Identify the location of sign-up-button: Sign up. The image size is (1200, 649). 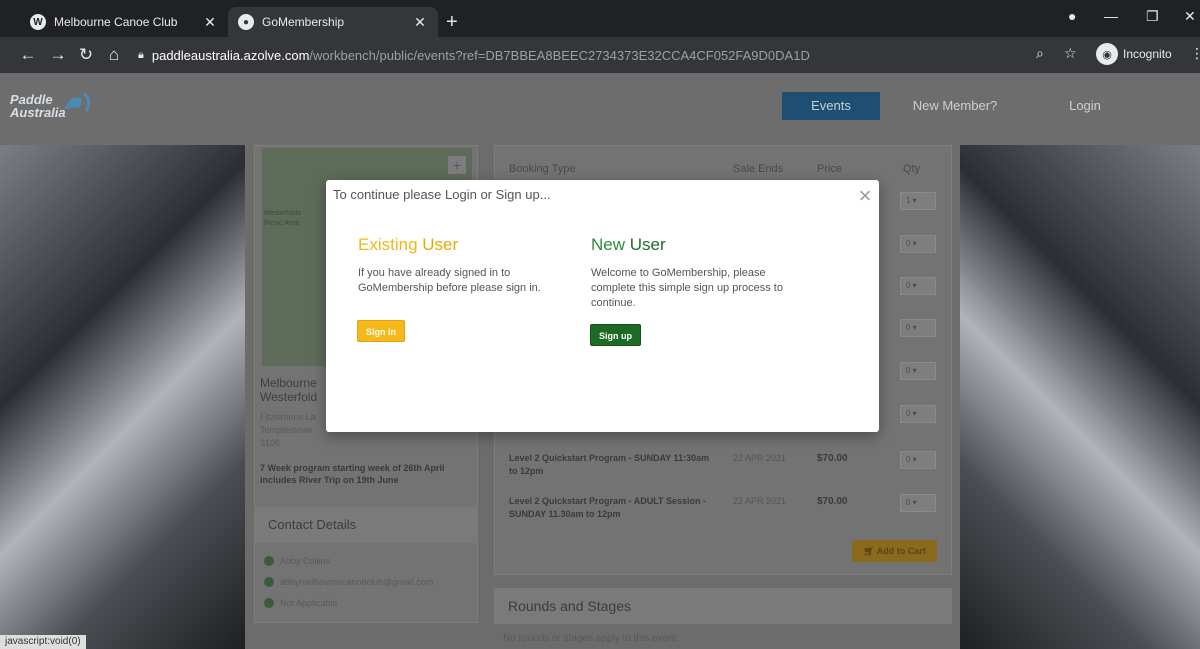
(615, 335).